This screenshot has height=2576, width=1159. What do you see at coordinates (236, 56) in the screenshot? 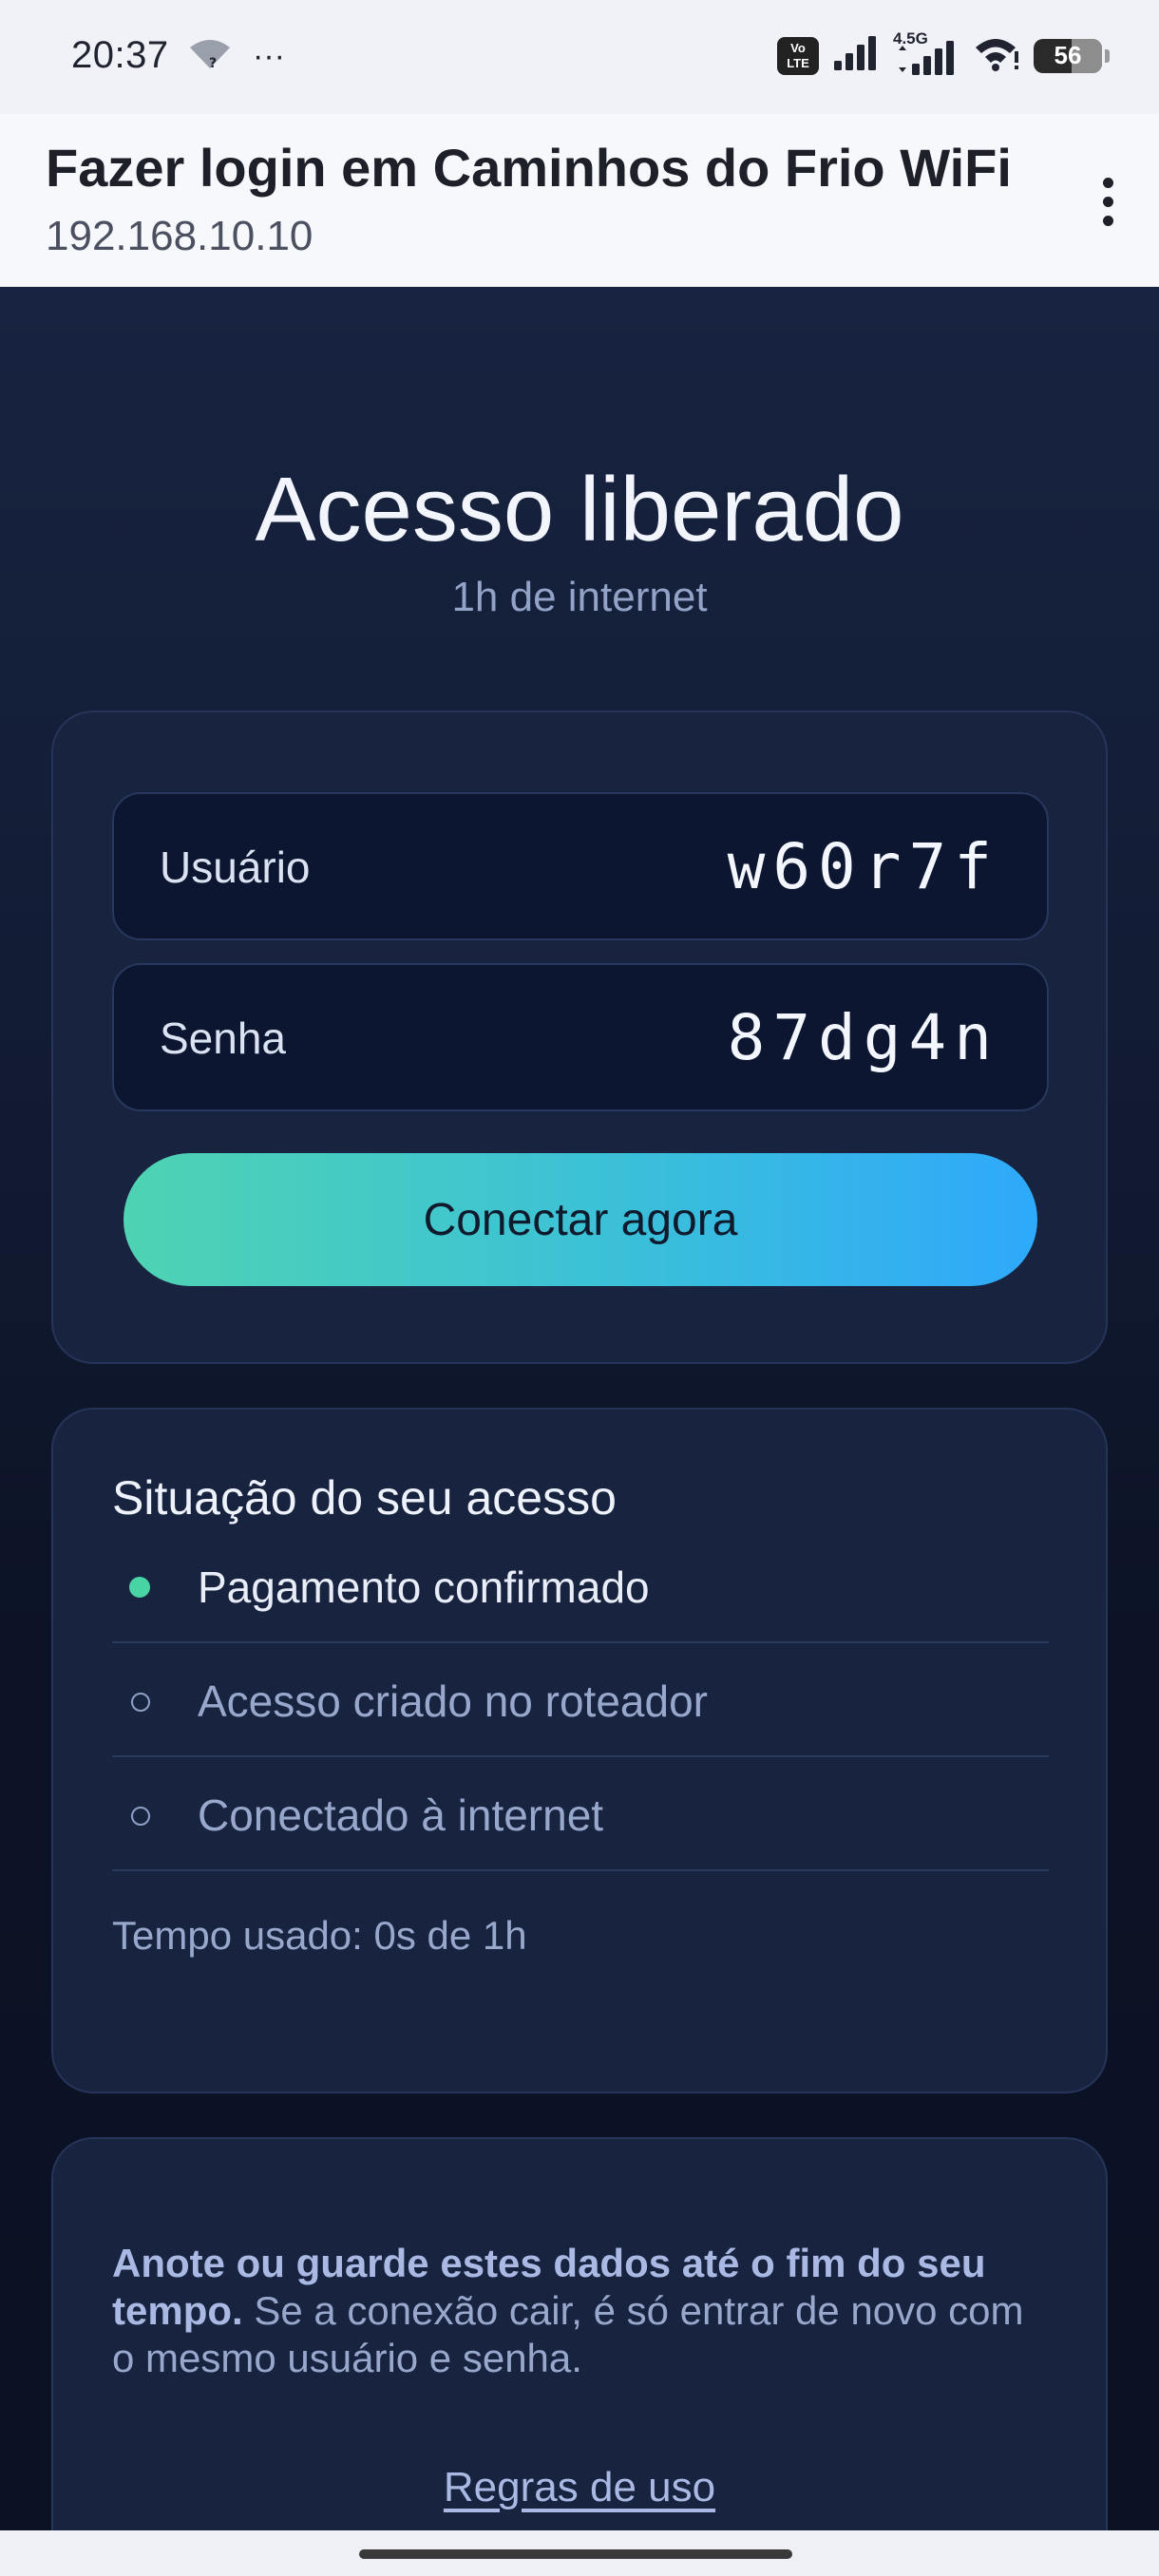
I see `status-left-icons: ? ···` at bounding box center [236, 56].